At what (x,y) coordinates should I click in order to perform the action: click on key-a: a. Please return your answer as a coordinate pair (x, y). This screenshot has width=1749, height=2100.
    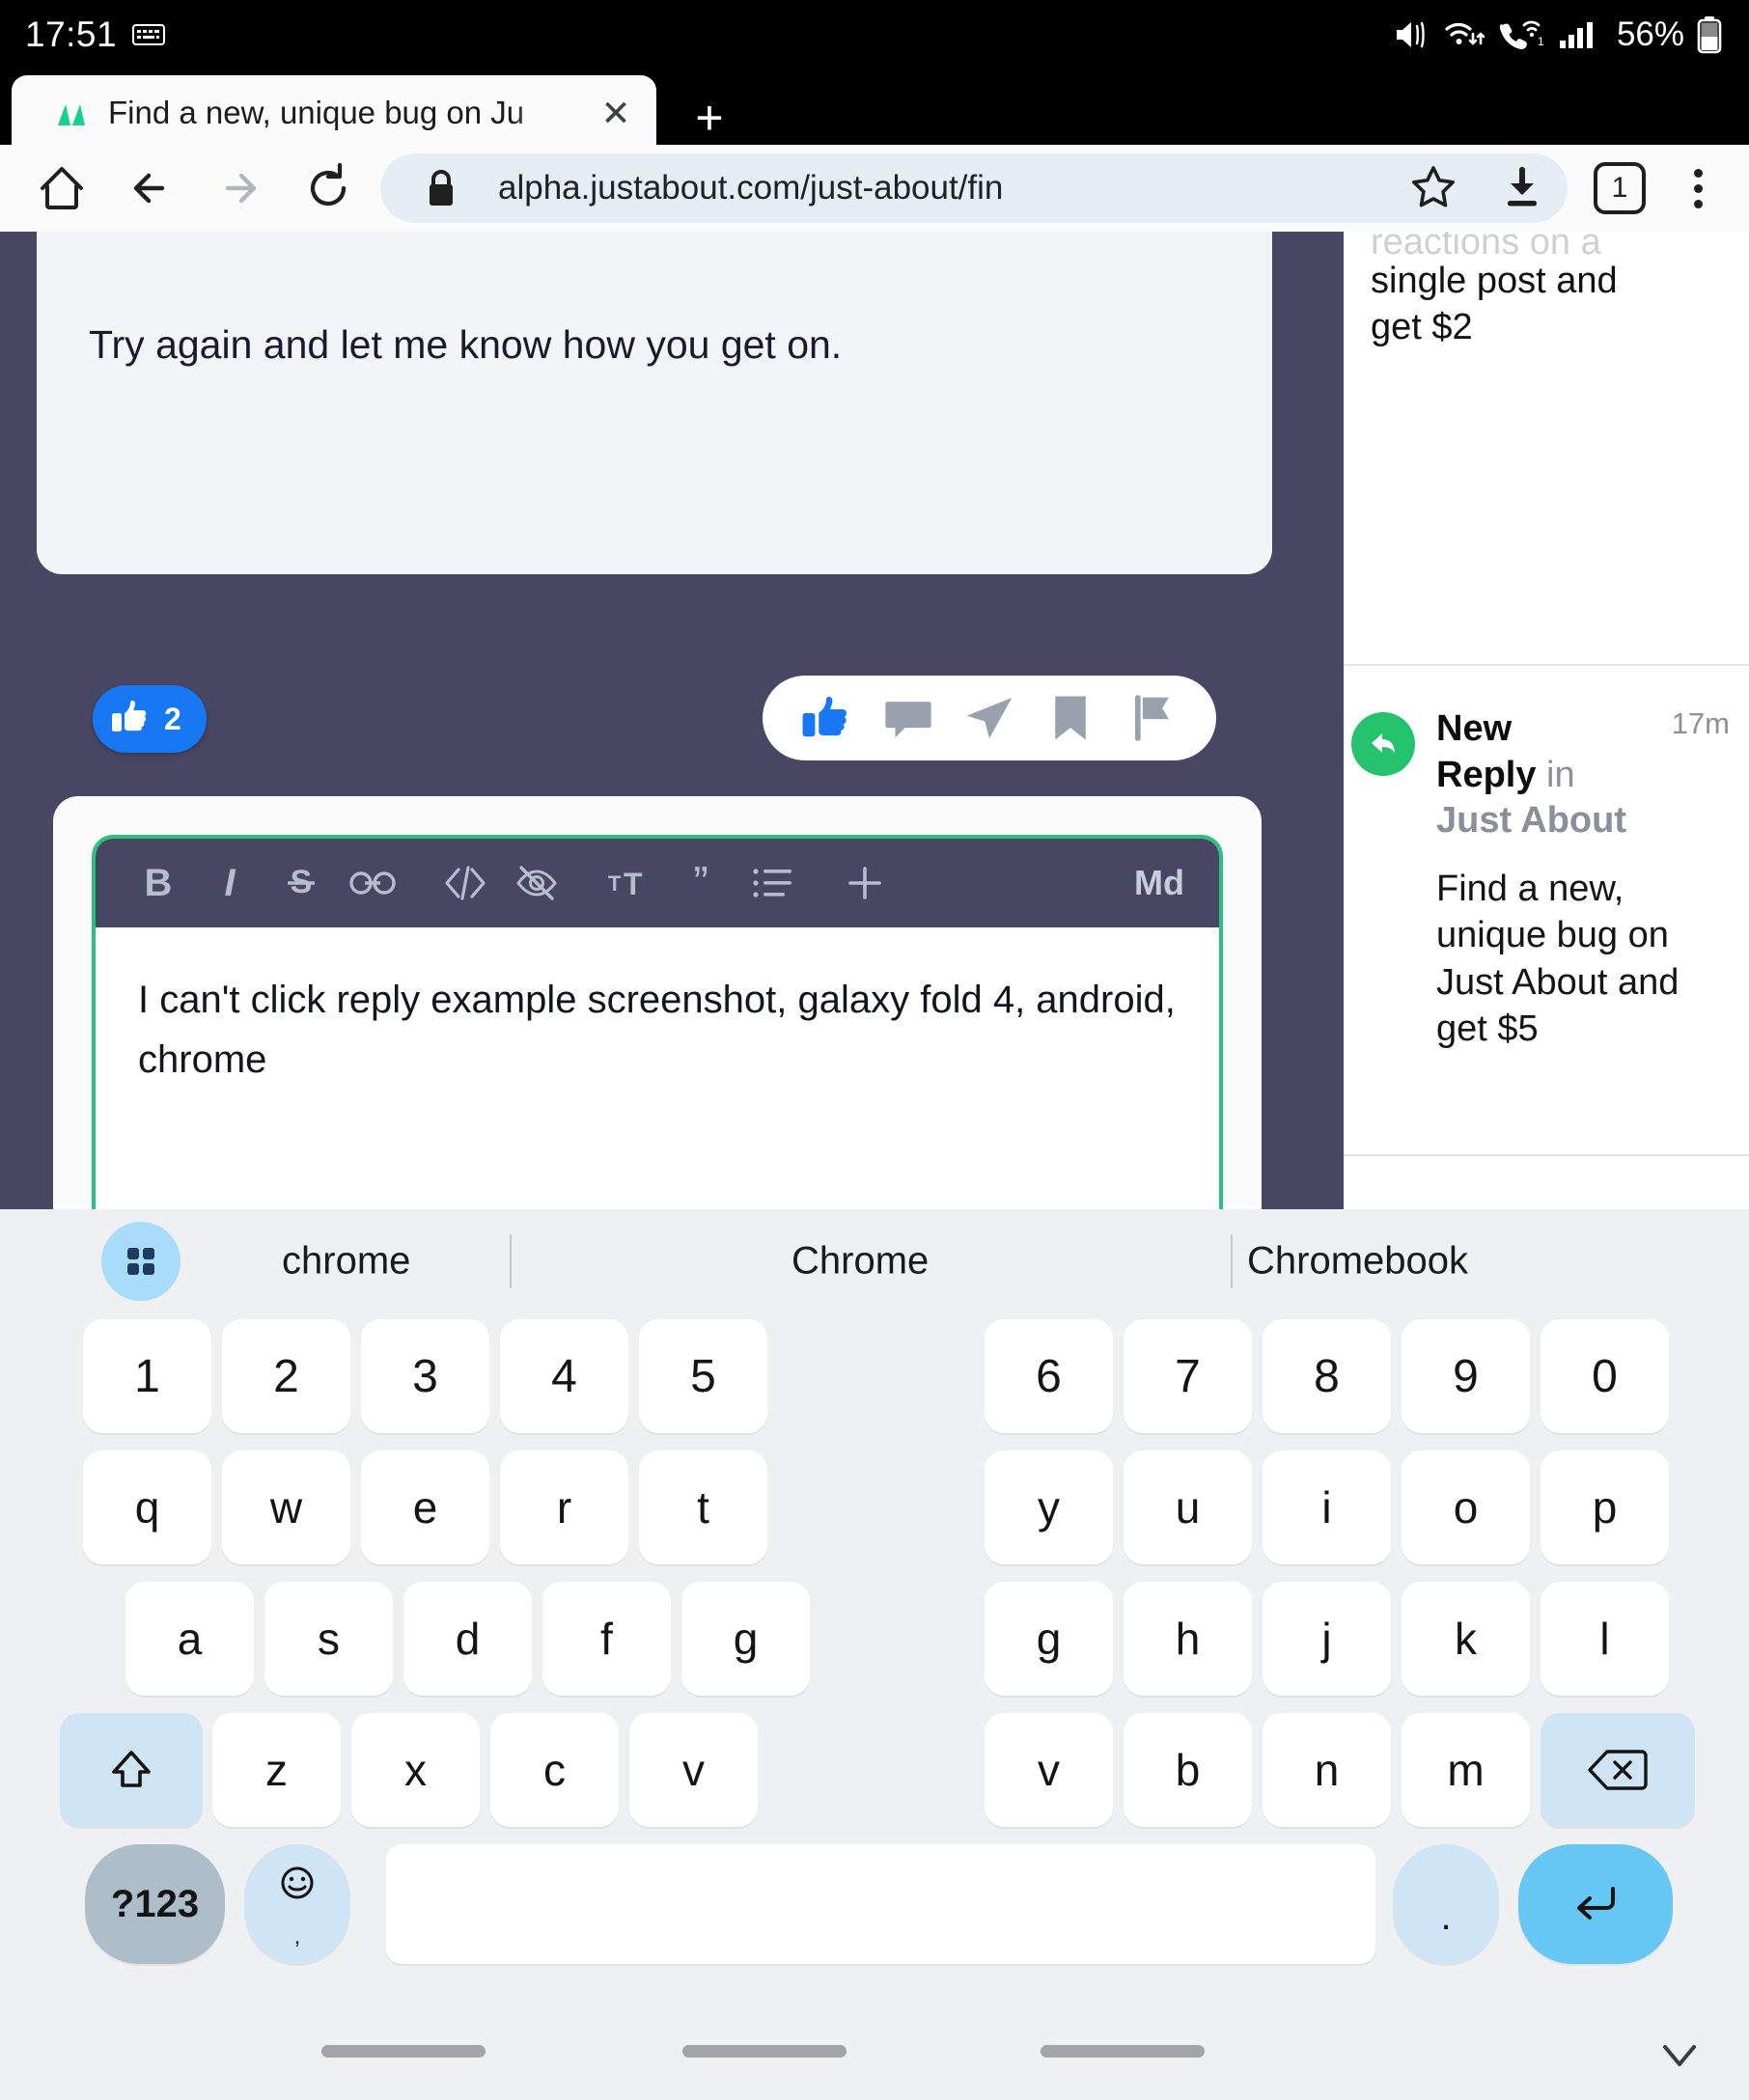
    Looking at the image, I should click on (190, 1639).